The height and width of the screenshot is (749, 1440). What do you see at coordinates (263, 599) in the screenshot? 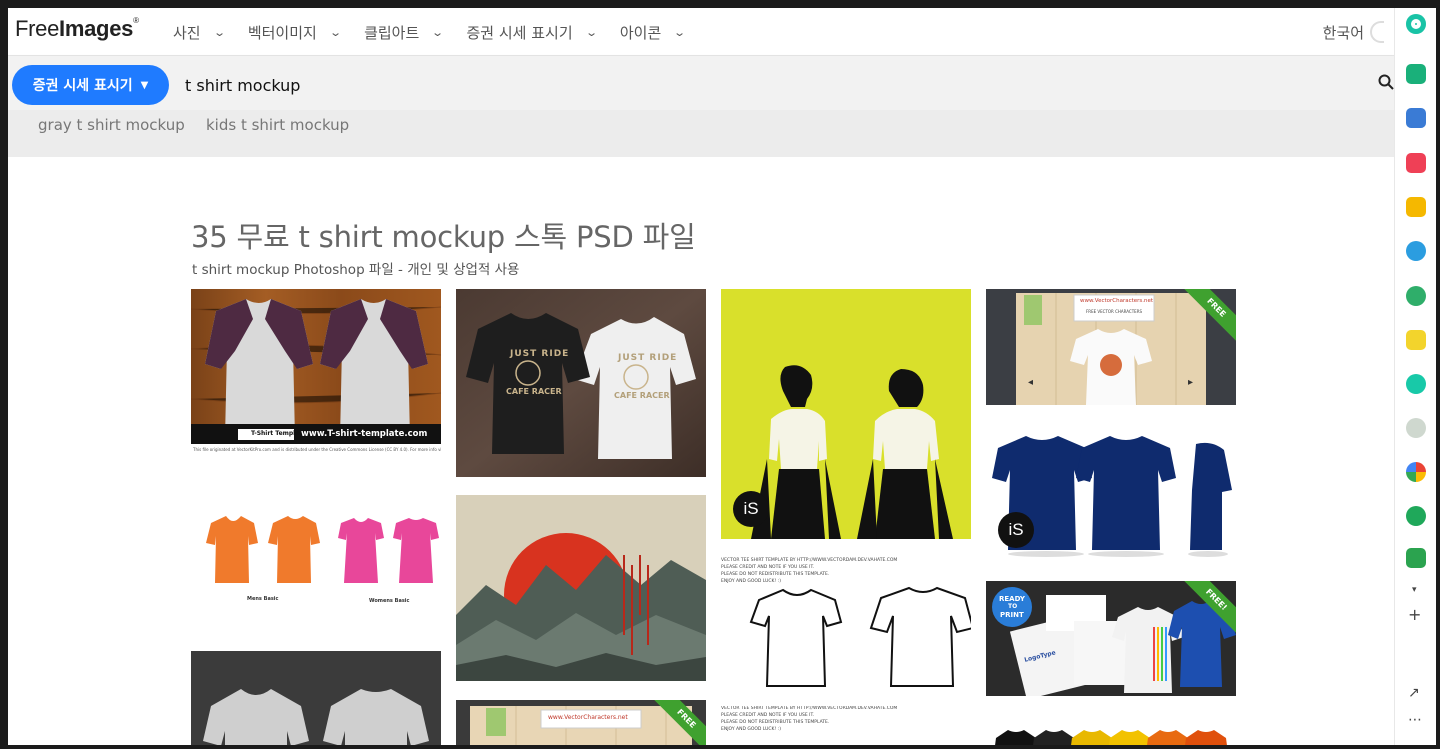
I see `tile-label: Mens Basic` at bounding box center [263, 599].